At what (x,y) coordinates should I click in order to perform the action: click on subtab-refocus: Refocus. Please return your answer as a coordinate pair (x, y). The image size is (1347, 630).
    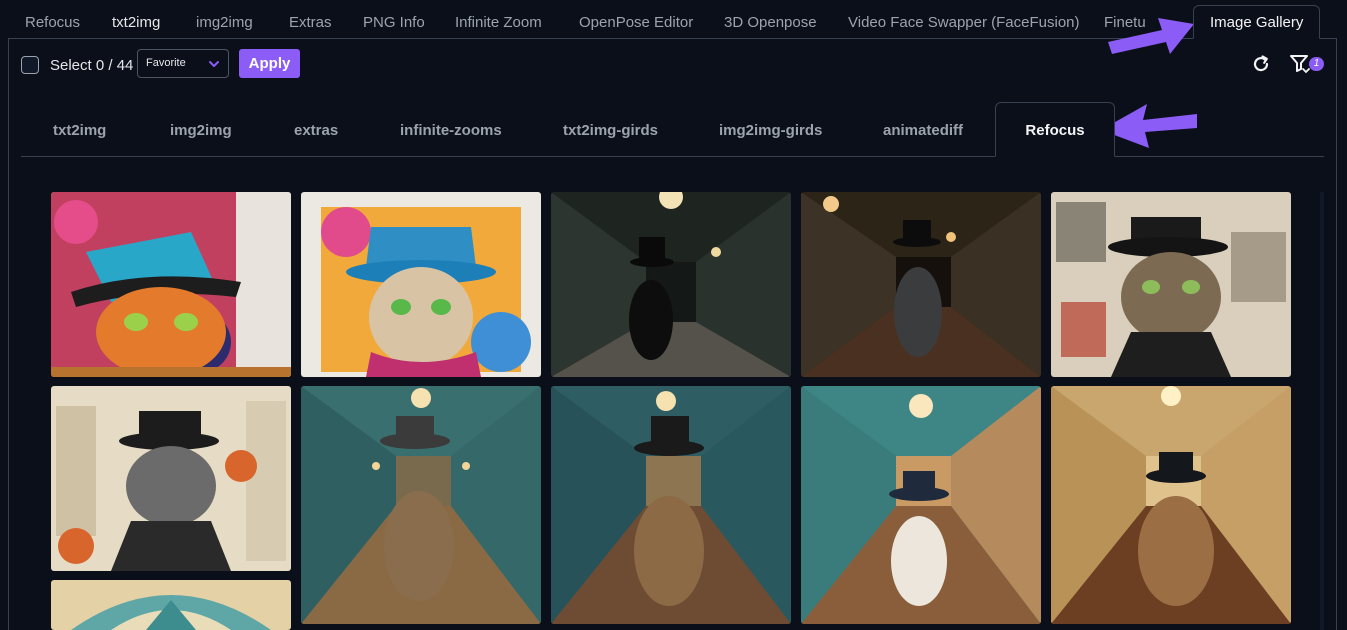
    Looking at the image, I should click on (1055, 129).